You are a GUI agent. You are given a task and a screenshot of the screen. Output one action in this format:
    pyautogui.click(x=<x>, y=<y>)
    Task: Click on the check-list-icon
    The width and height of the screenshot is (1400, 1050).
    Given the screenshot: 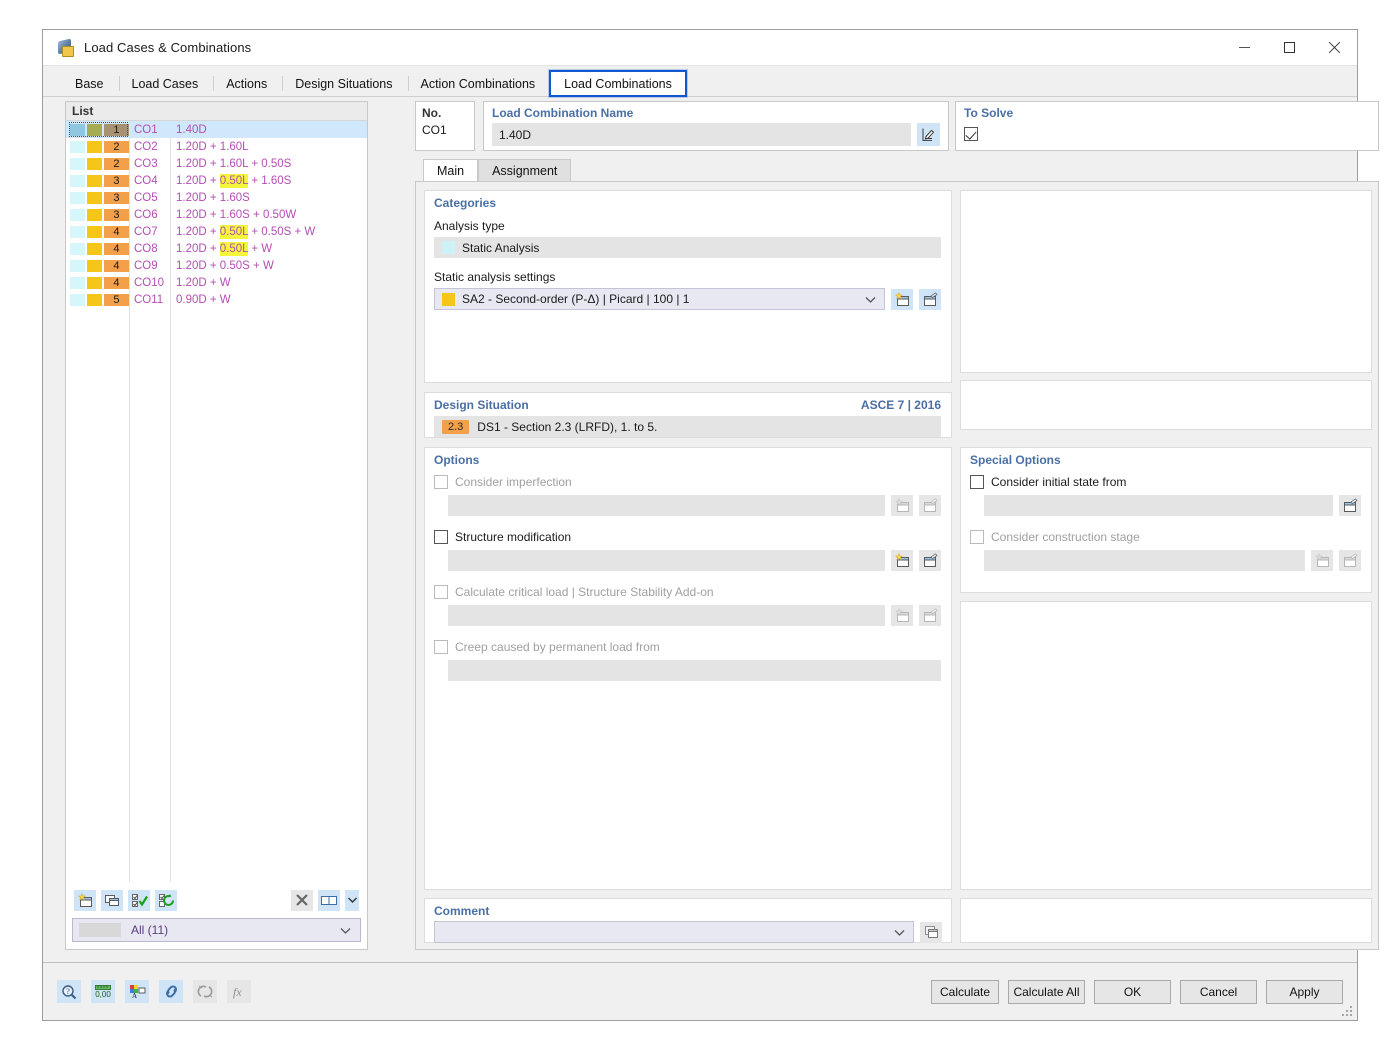 What is the action you would take?
    pyautogui.click(x=139, y=900)
    